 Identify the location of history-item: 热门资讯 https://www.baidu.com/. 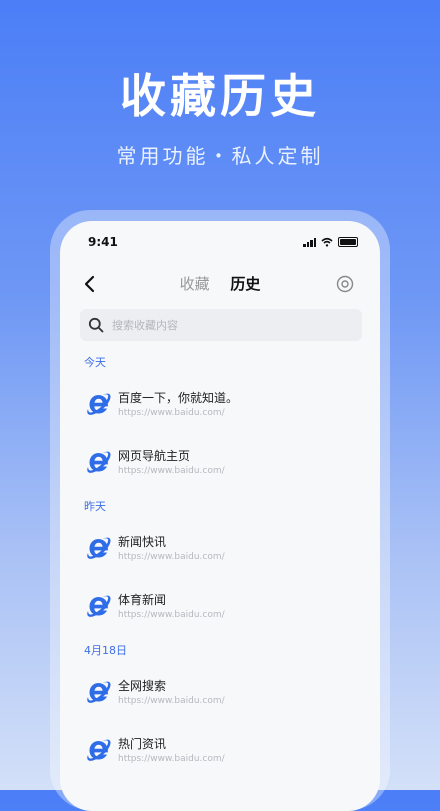
(220, 752).